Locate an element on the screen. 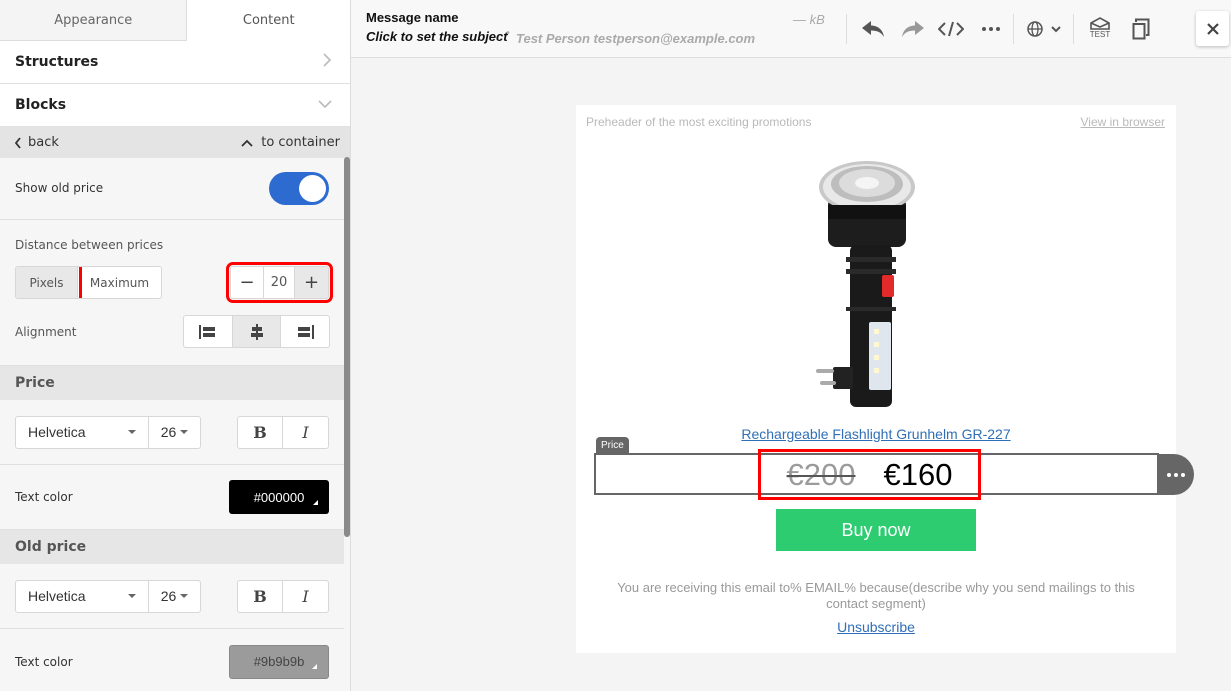  back-label: back is located at coordinates (43, 142).